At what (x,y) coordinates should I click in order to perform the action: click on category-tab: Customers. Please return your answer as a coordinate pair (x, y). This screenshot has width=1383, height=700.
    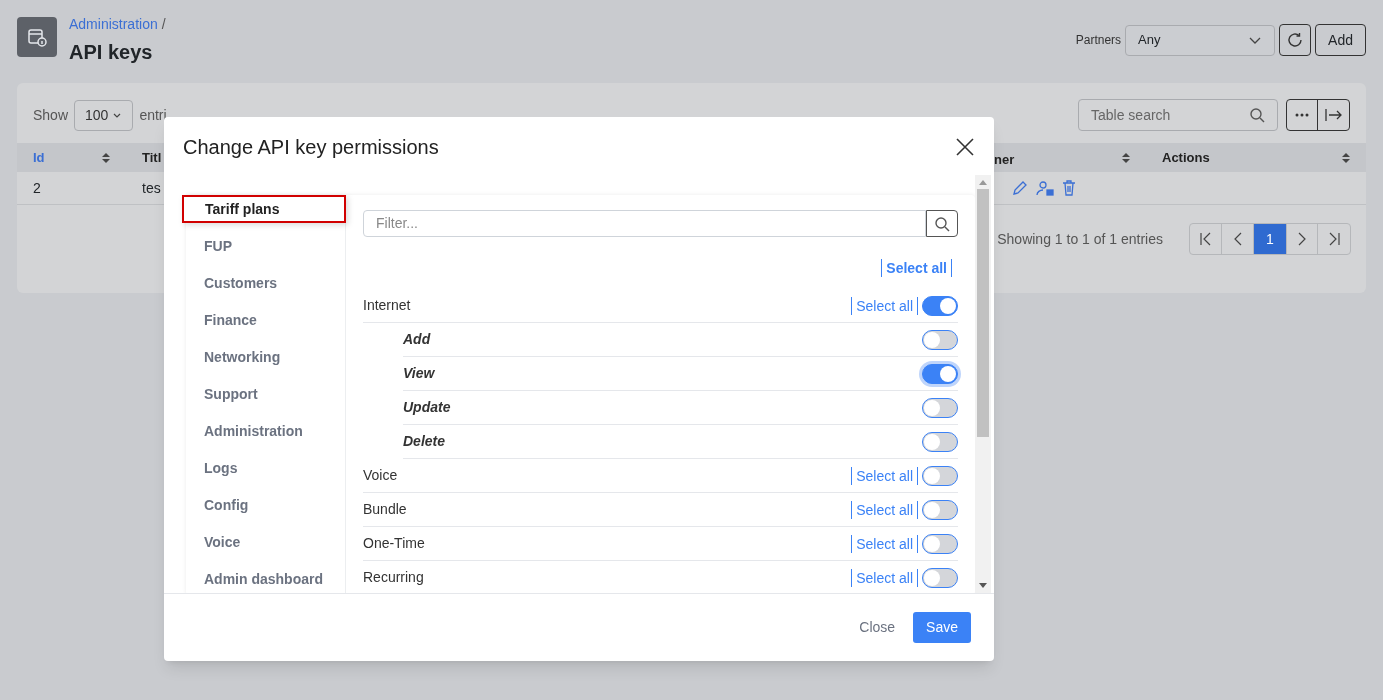
    Looking at the image, I should click on (268, 283).